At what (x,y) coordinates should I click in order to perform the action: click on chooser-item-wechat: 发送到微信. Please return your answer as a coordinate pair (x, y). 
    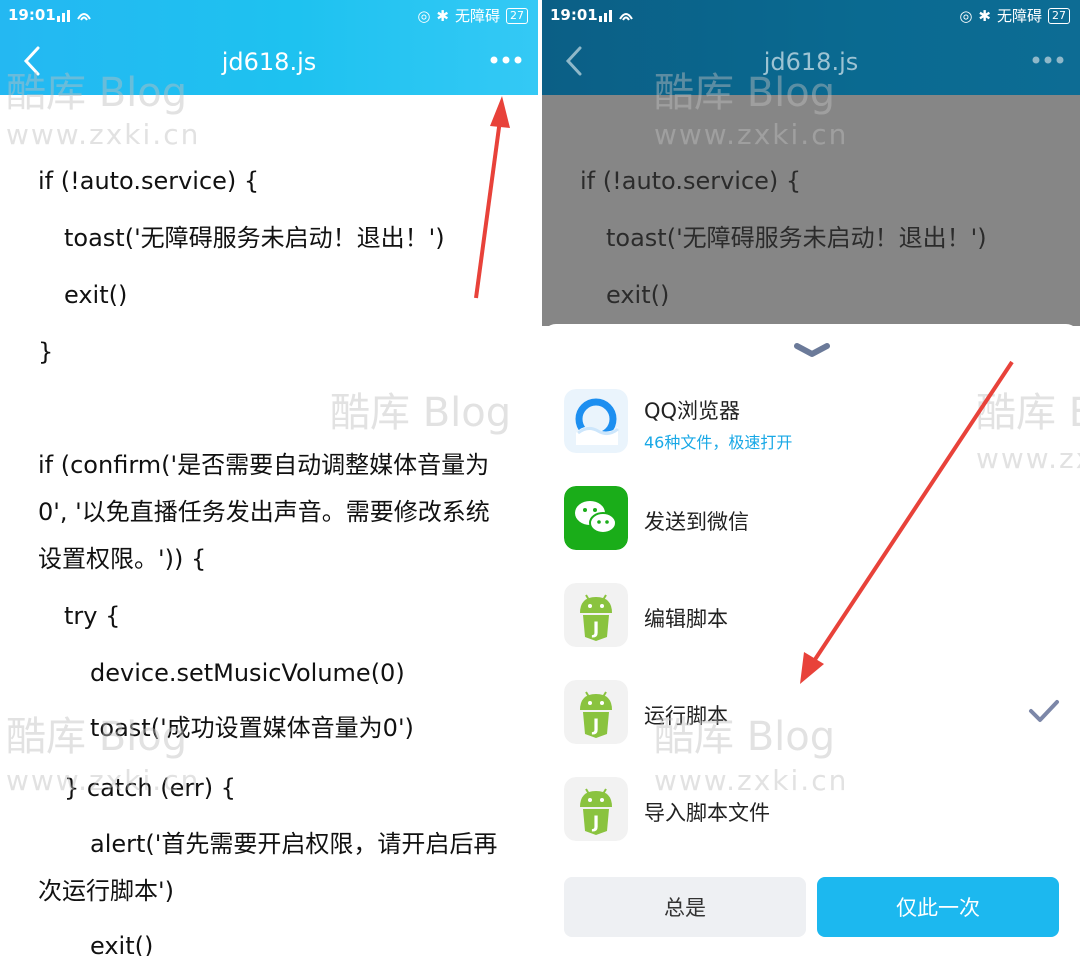
    Looking at the image, I should click on (811, 520).